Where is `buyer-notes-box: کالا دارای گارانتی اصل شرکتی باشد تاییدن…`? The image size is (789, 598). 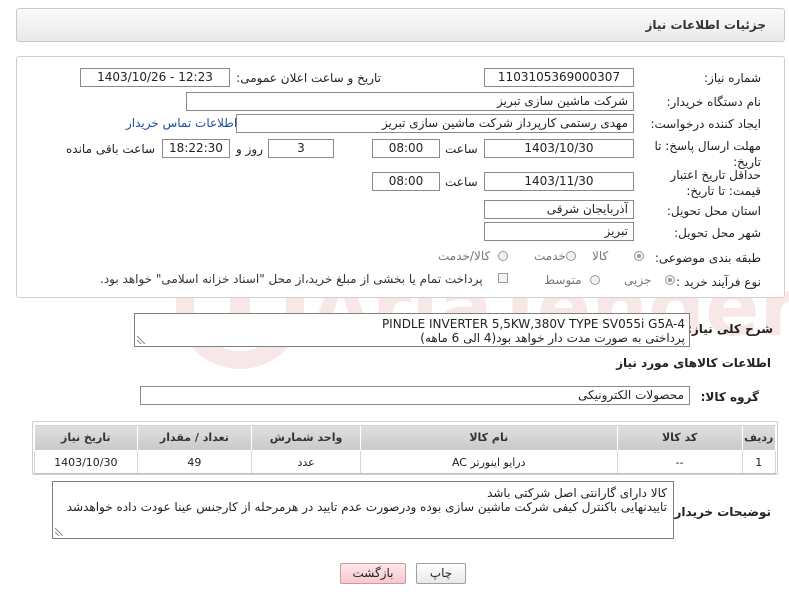
buyer-notes-box: کالا دارای گارانتی اصل شرکتی باشد تاییدن… is located at coordinates (363, 510).